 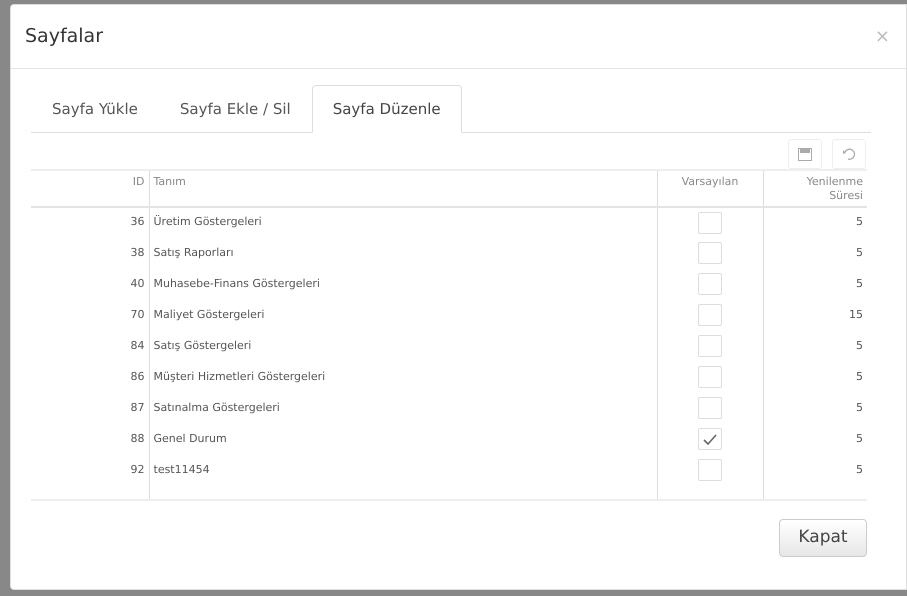 What do you see at coordinates (95, 109) in the screenshot?
I see `tab: Sayfa Yükle` at bounding box center [95, 109].